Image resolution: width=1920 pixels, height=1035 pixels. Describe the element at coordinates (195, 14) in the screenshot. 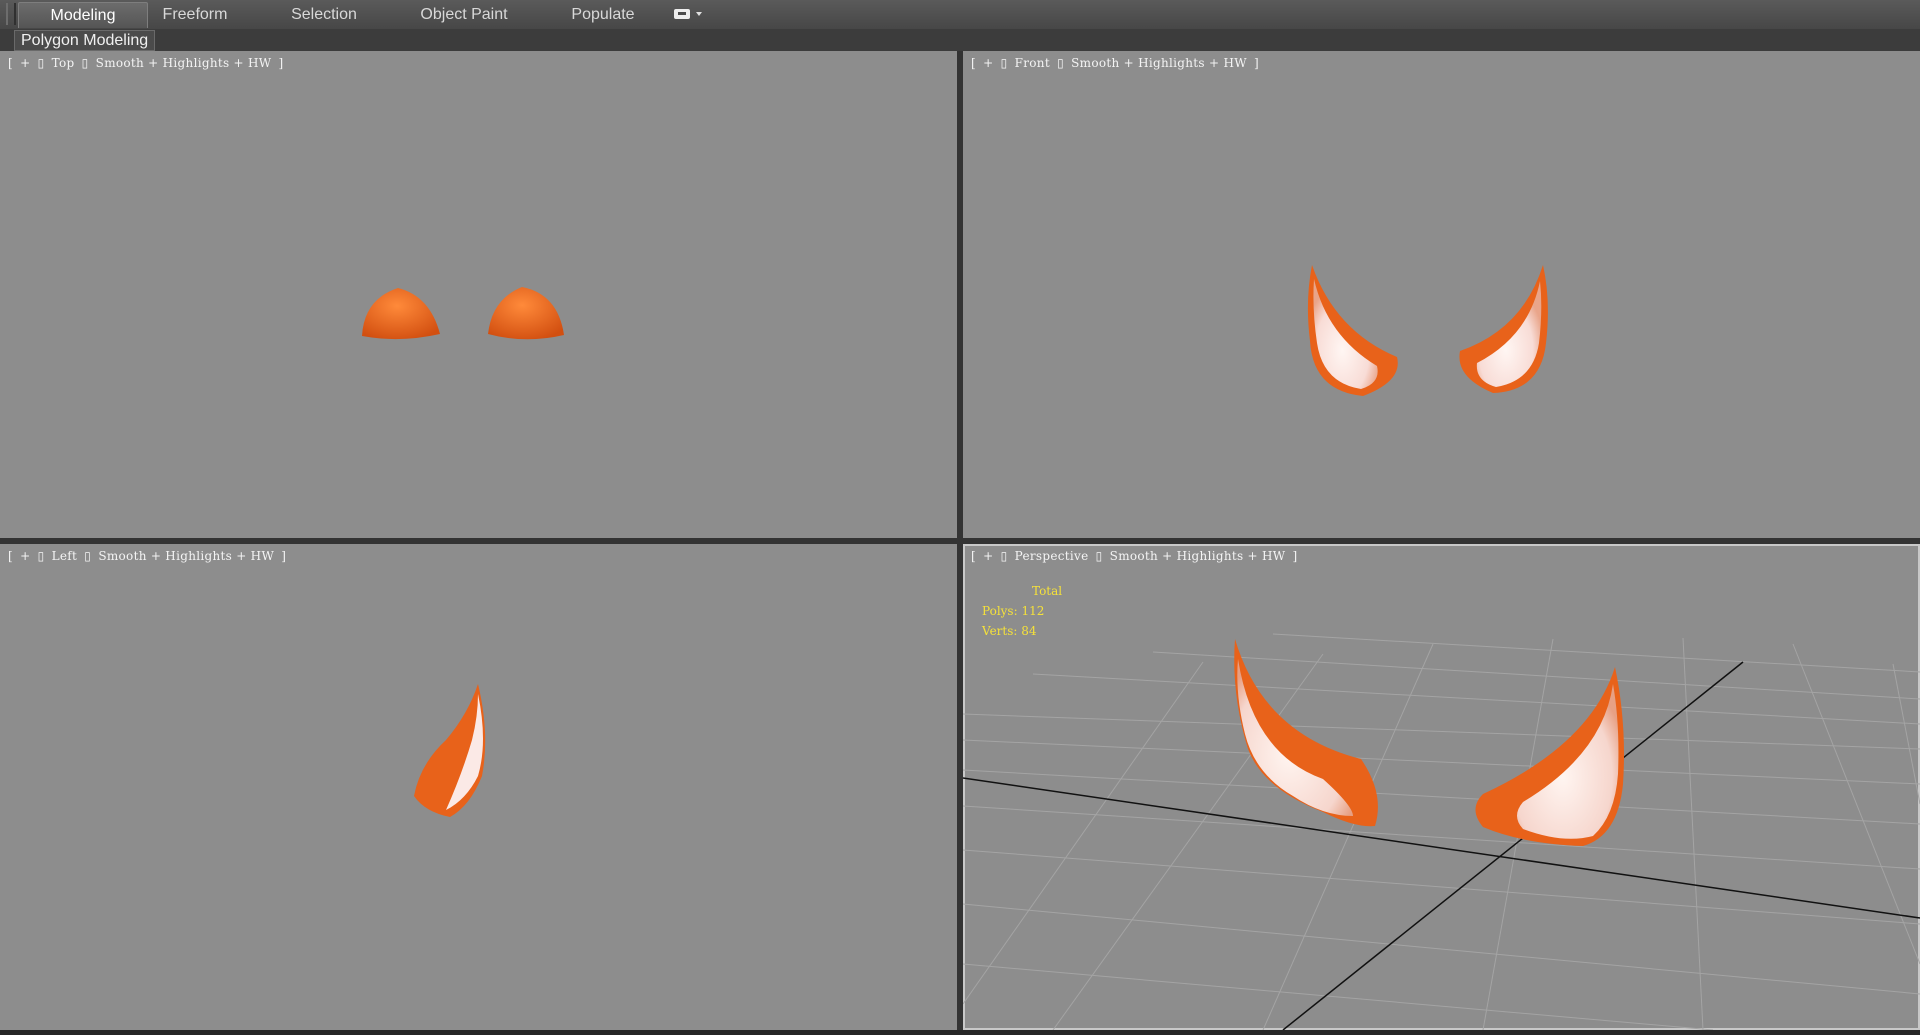

I see `tab-freeform: Freeform` at that location.